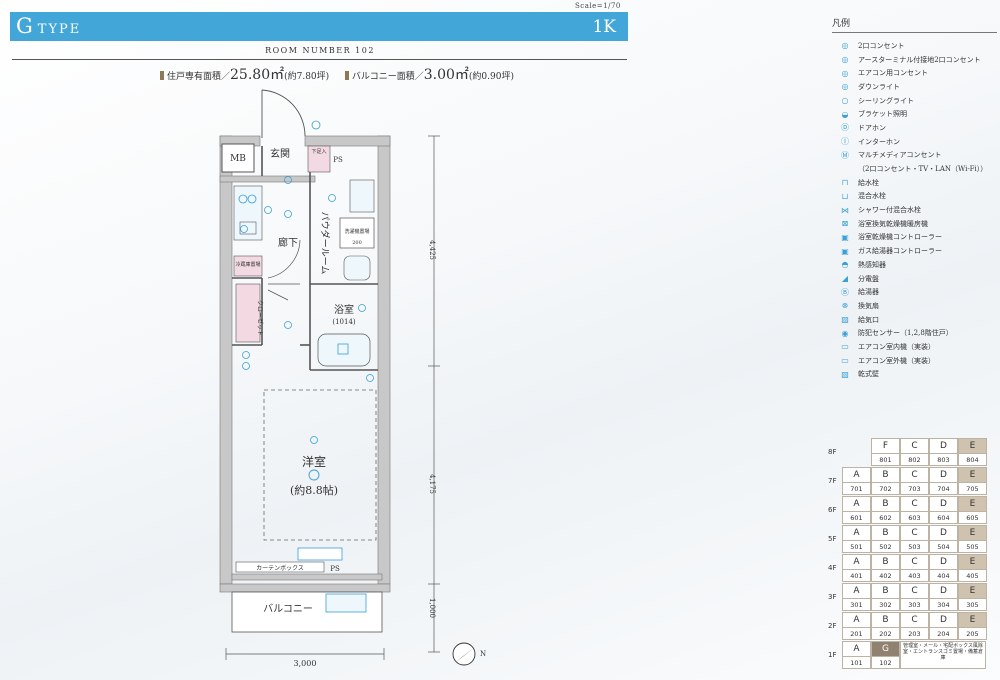 This screenshot has height=680, width=1000. I want to click on legend-text: 給水栓, so click(868, 182).